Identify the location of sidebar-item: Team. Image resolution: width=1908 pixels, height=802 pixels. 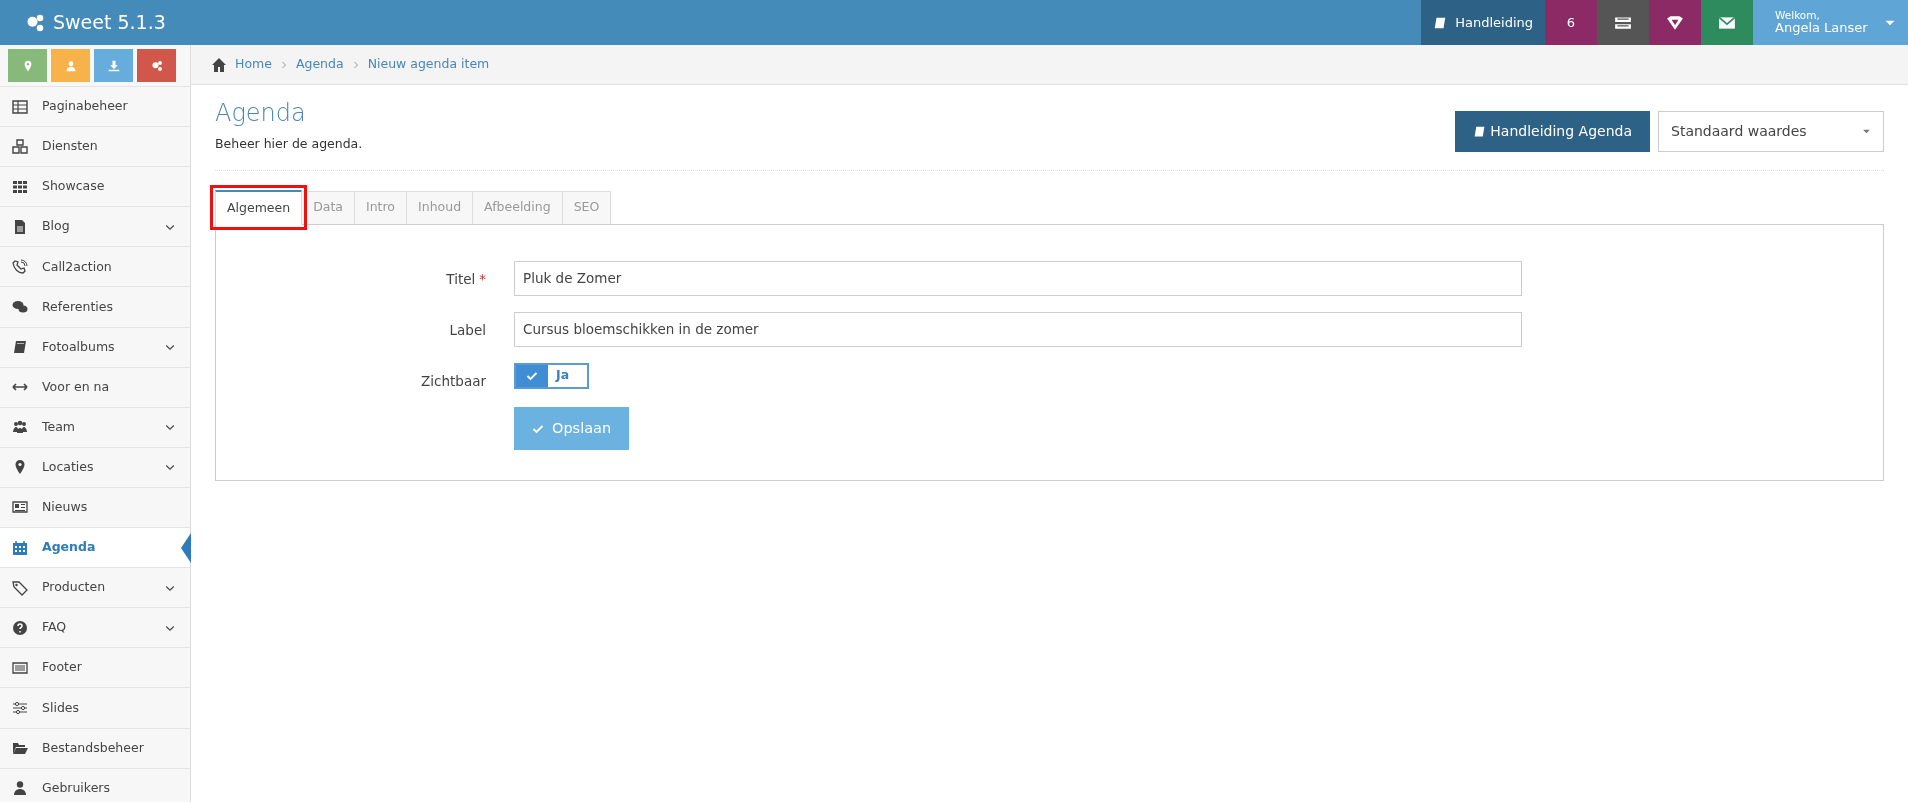
(95, 427).